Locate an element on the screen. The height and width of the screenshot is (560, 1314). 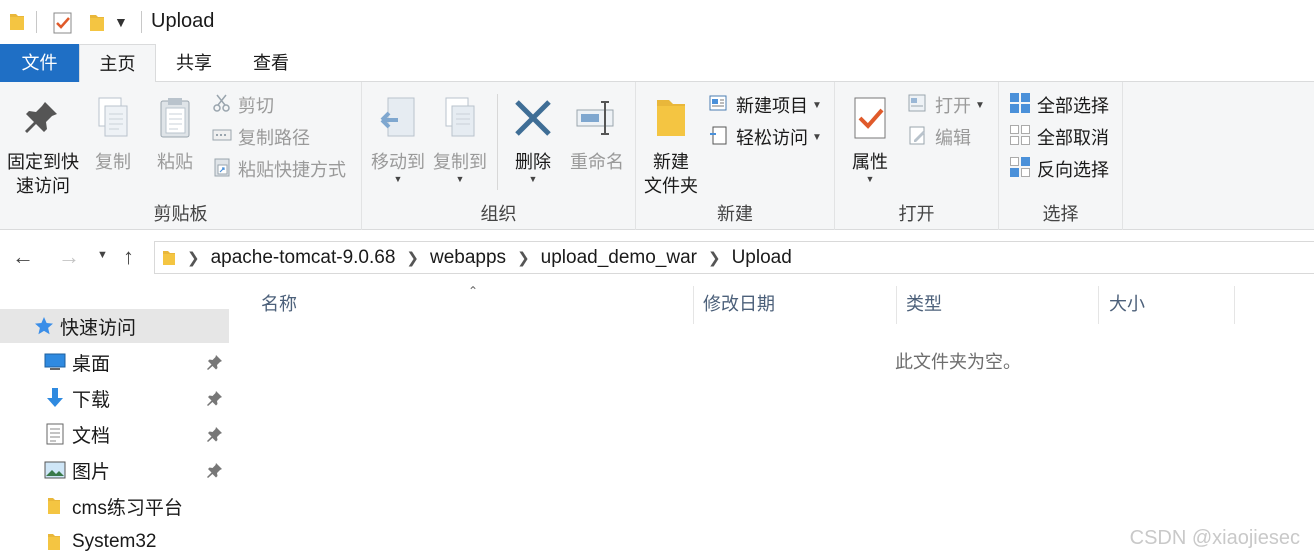
clipboard-group: 固定到快 速访问 复制 粘贴 剪切 复制路径 粘贴快捷方式 剪贴板 is located at coordinates (181, 156).